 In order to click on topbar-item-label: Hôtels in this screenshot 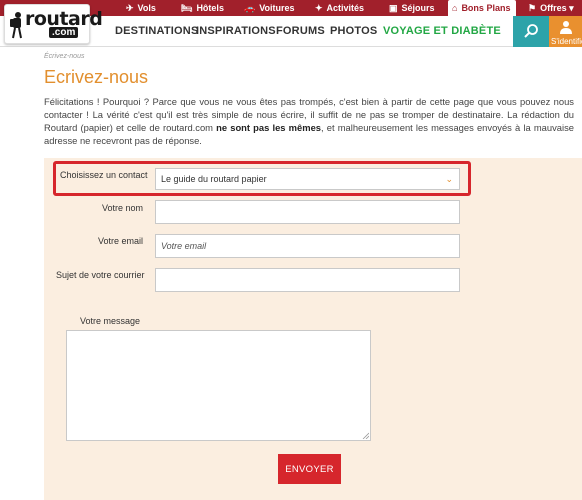, I will do `click(210, 8)`.